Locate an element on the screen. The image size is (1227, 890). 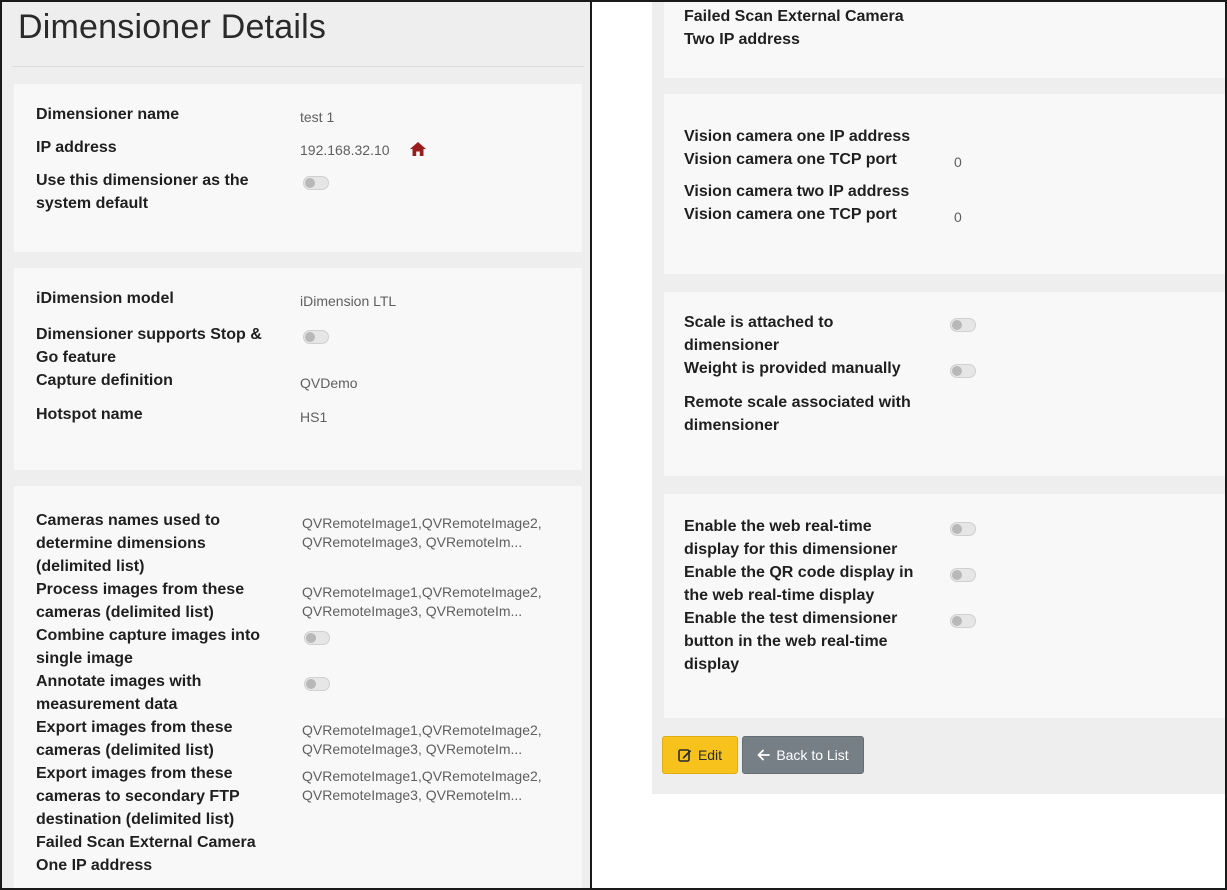
camera-names-label-1: Cameras names used to is located at coordinates (128, 520).